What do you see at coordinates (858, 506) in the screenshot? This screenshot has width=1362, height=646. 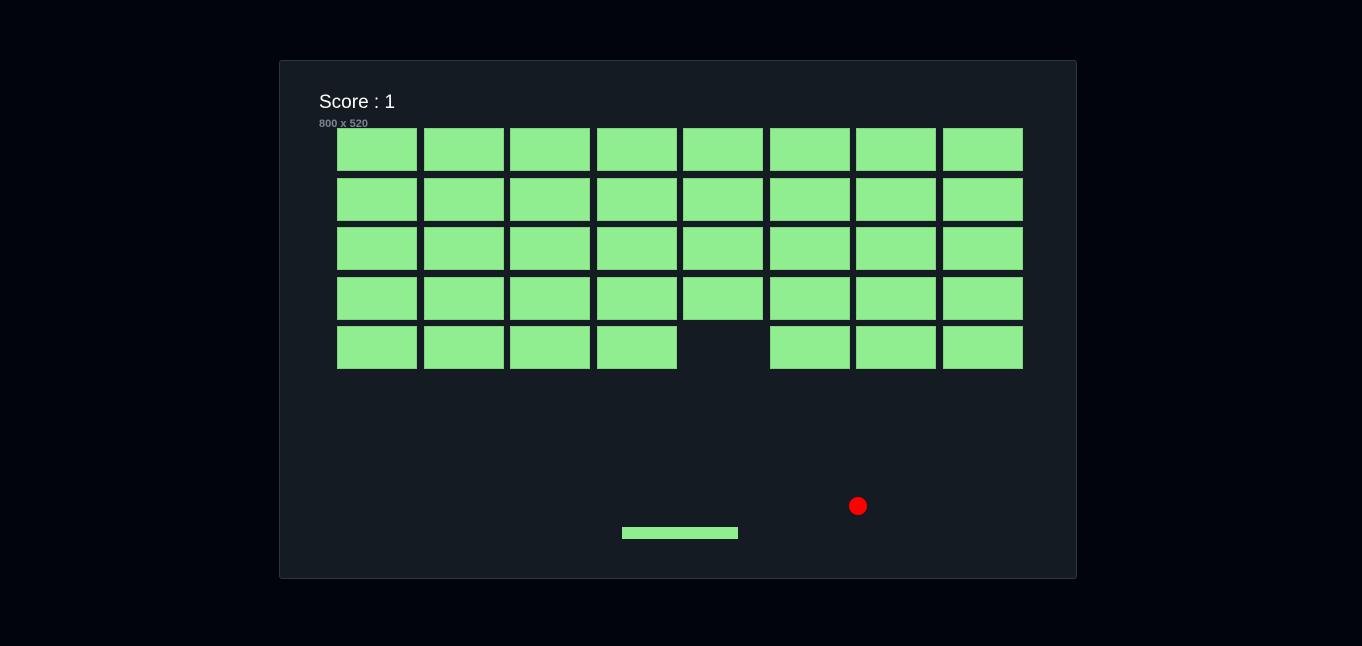 I see `ball` at bounding box center [858, 506].